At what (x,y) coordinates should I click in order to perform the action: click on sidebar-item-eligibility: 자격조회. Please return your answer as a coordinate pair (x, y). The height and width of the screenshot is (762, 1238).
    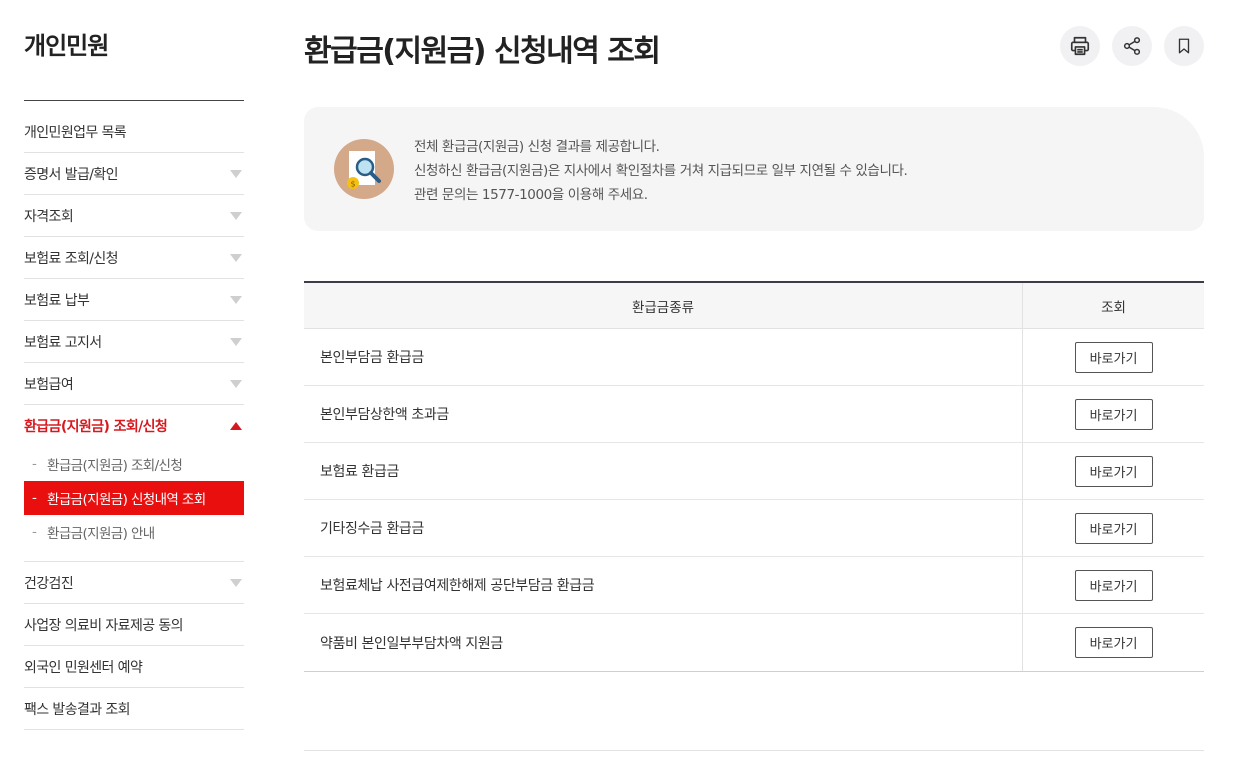
    Looking at the image, I should click on (134, 216).